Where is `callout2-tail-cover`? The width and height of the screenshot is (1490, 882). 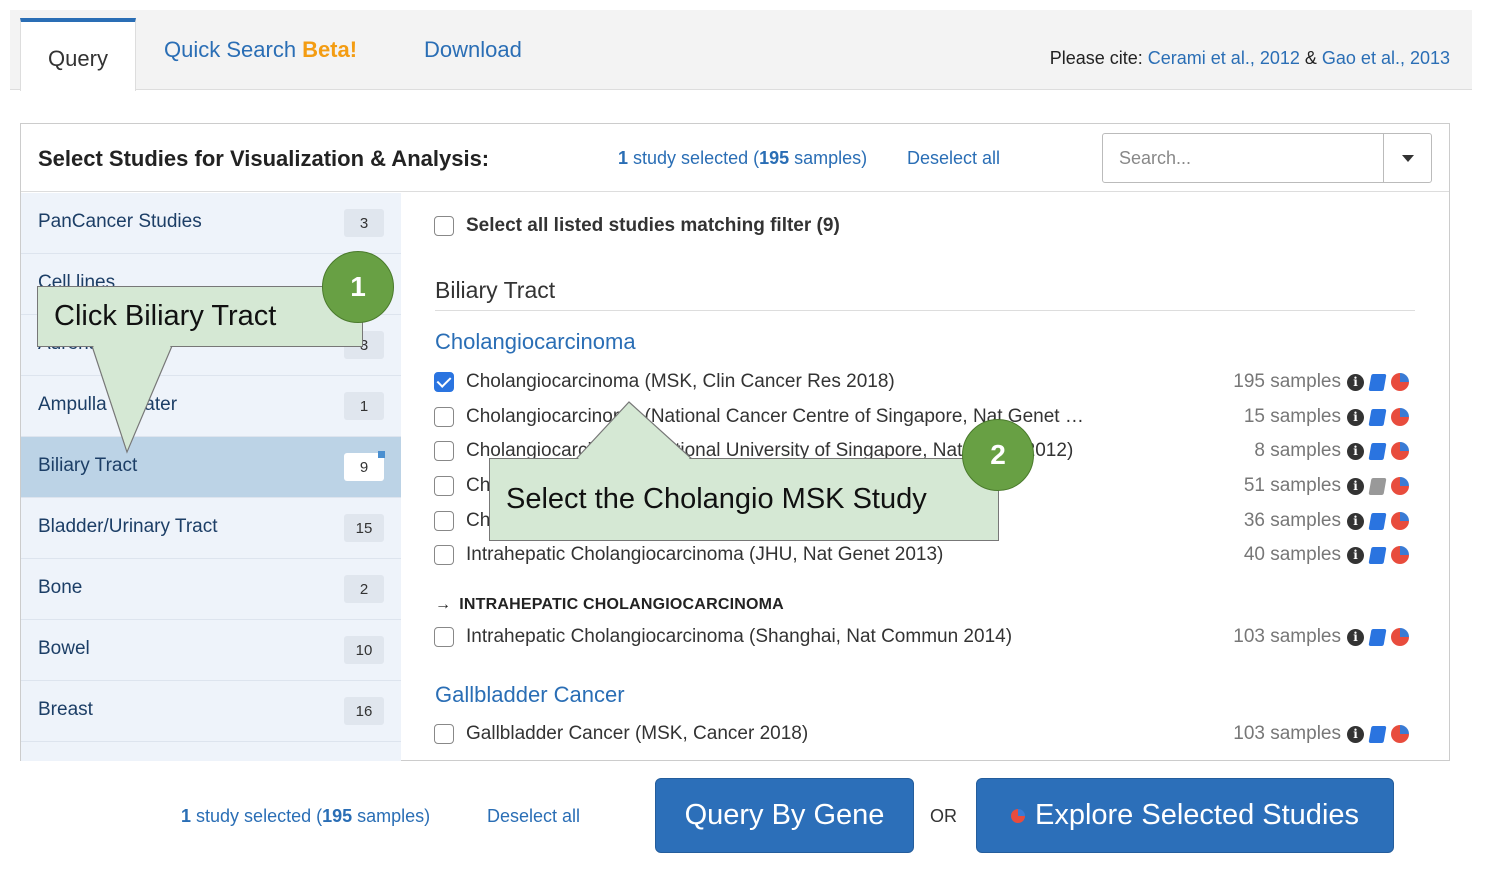 callout2-tail-cover is located at coordinates (634, 432).